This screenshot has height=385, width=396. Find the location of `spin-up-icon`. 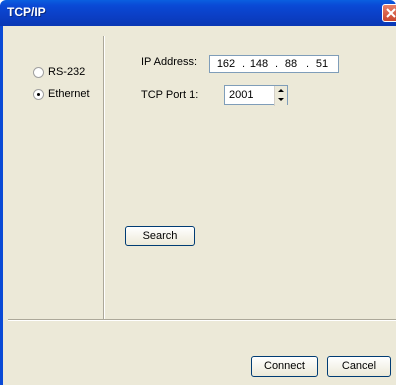

spin-up-icon is located at coordinates (281, 90).